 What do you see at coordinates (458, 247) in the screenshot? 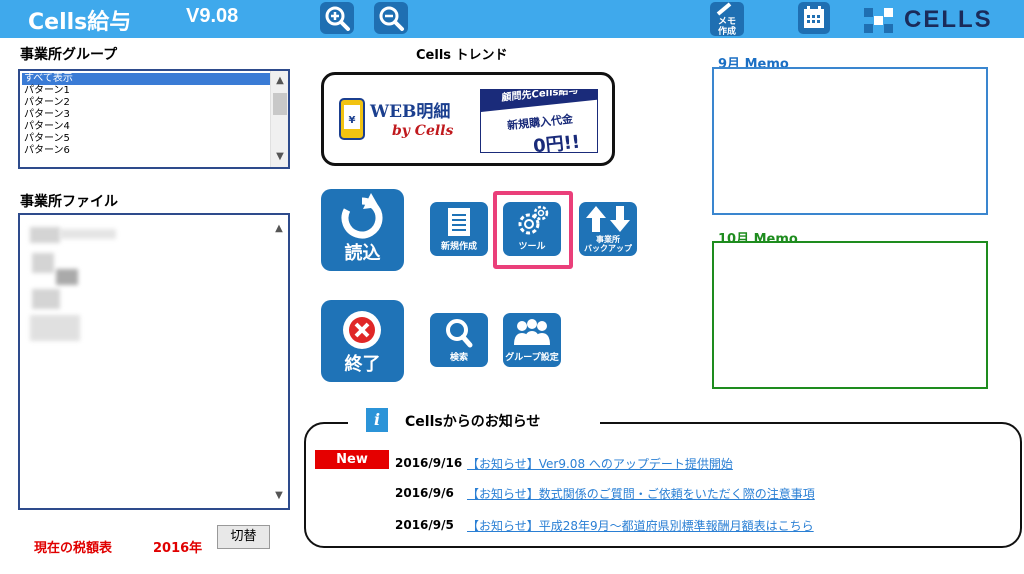
I see `new-create-label: 新規作成` at bounding box center [458, 247].